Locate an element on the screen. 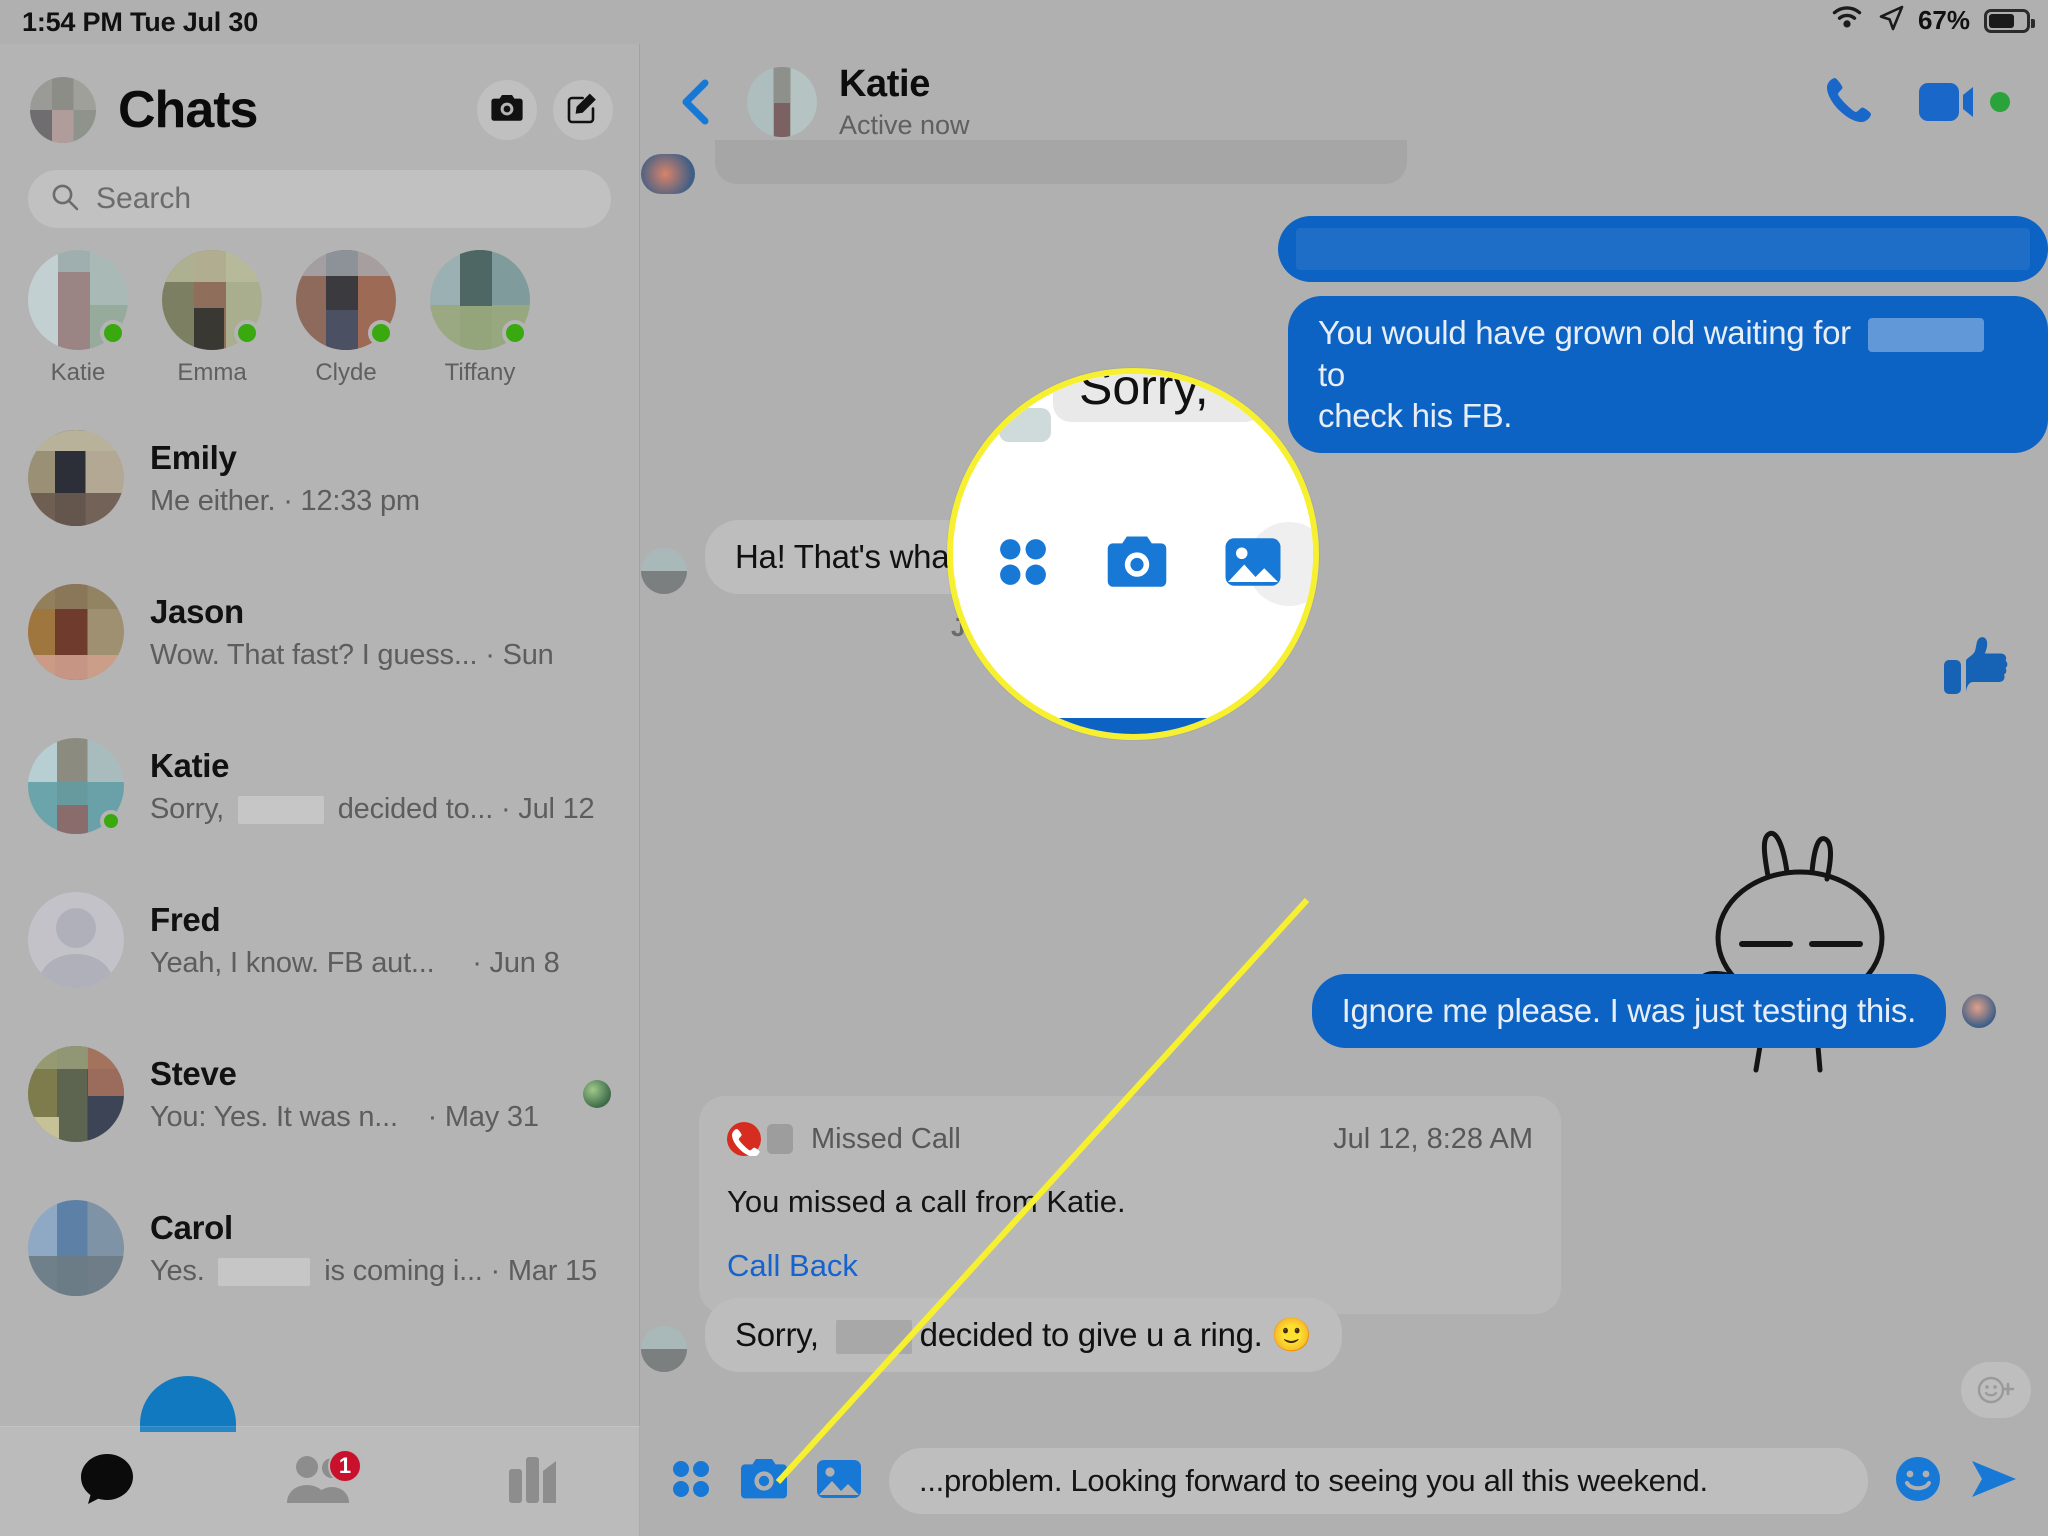  sidebar-item-chats is located at coordinates (107, 1482).